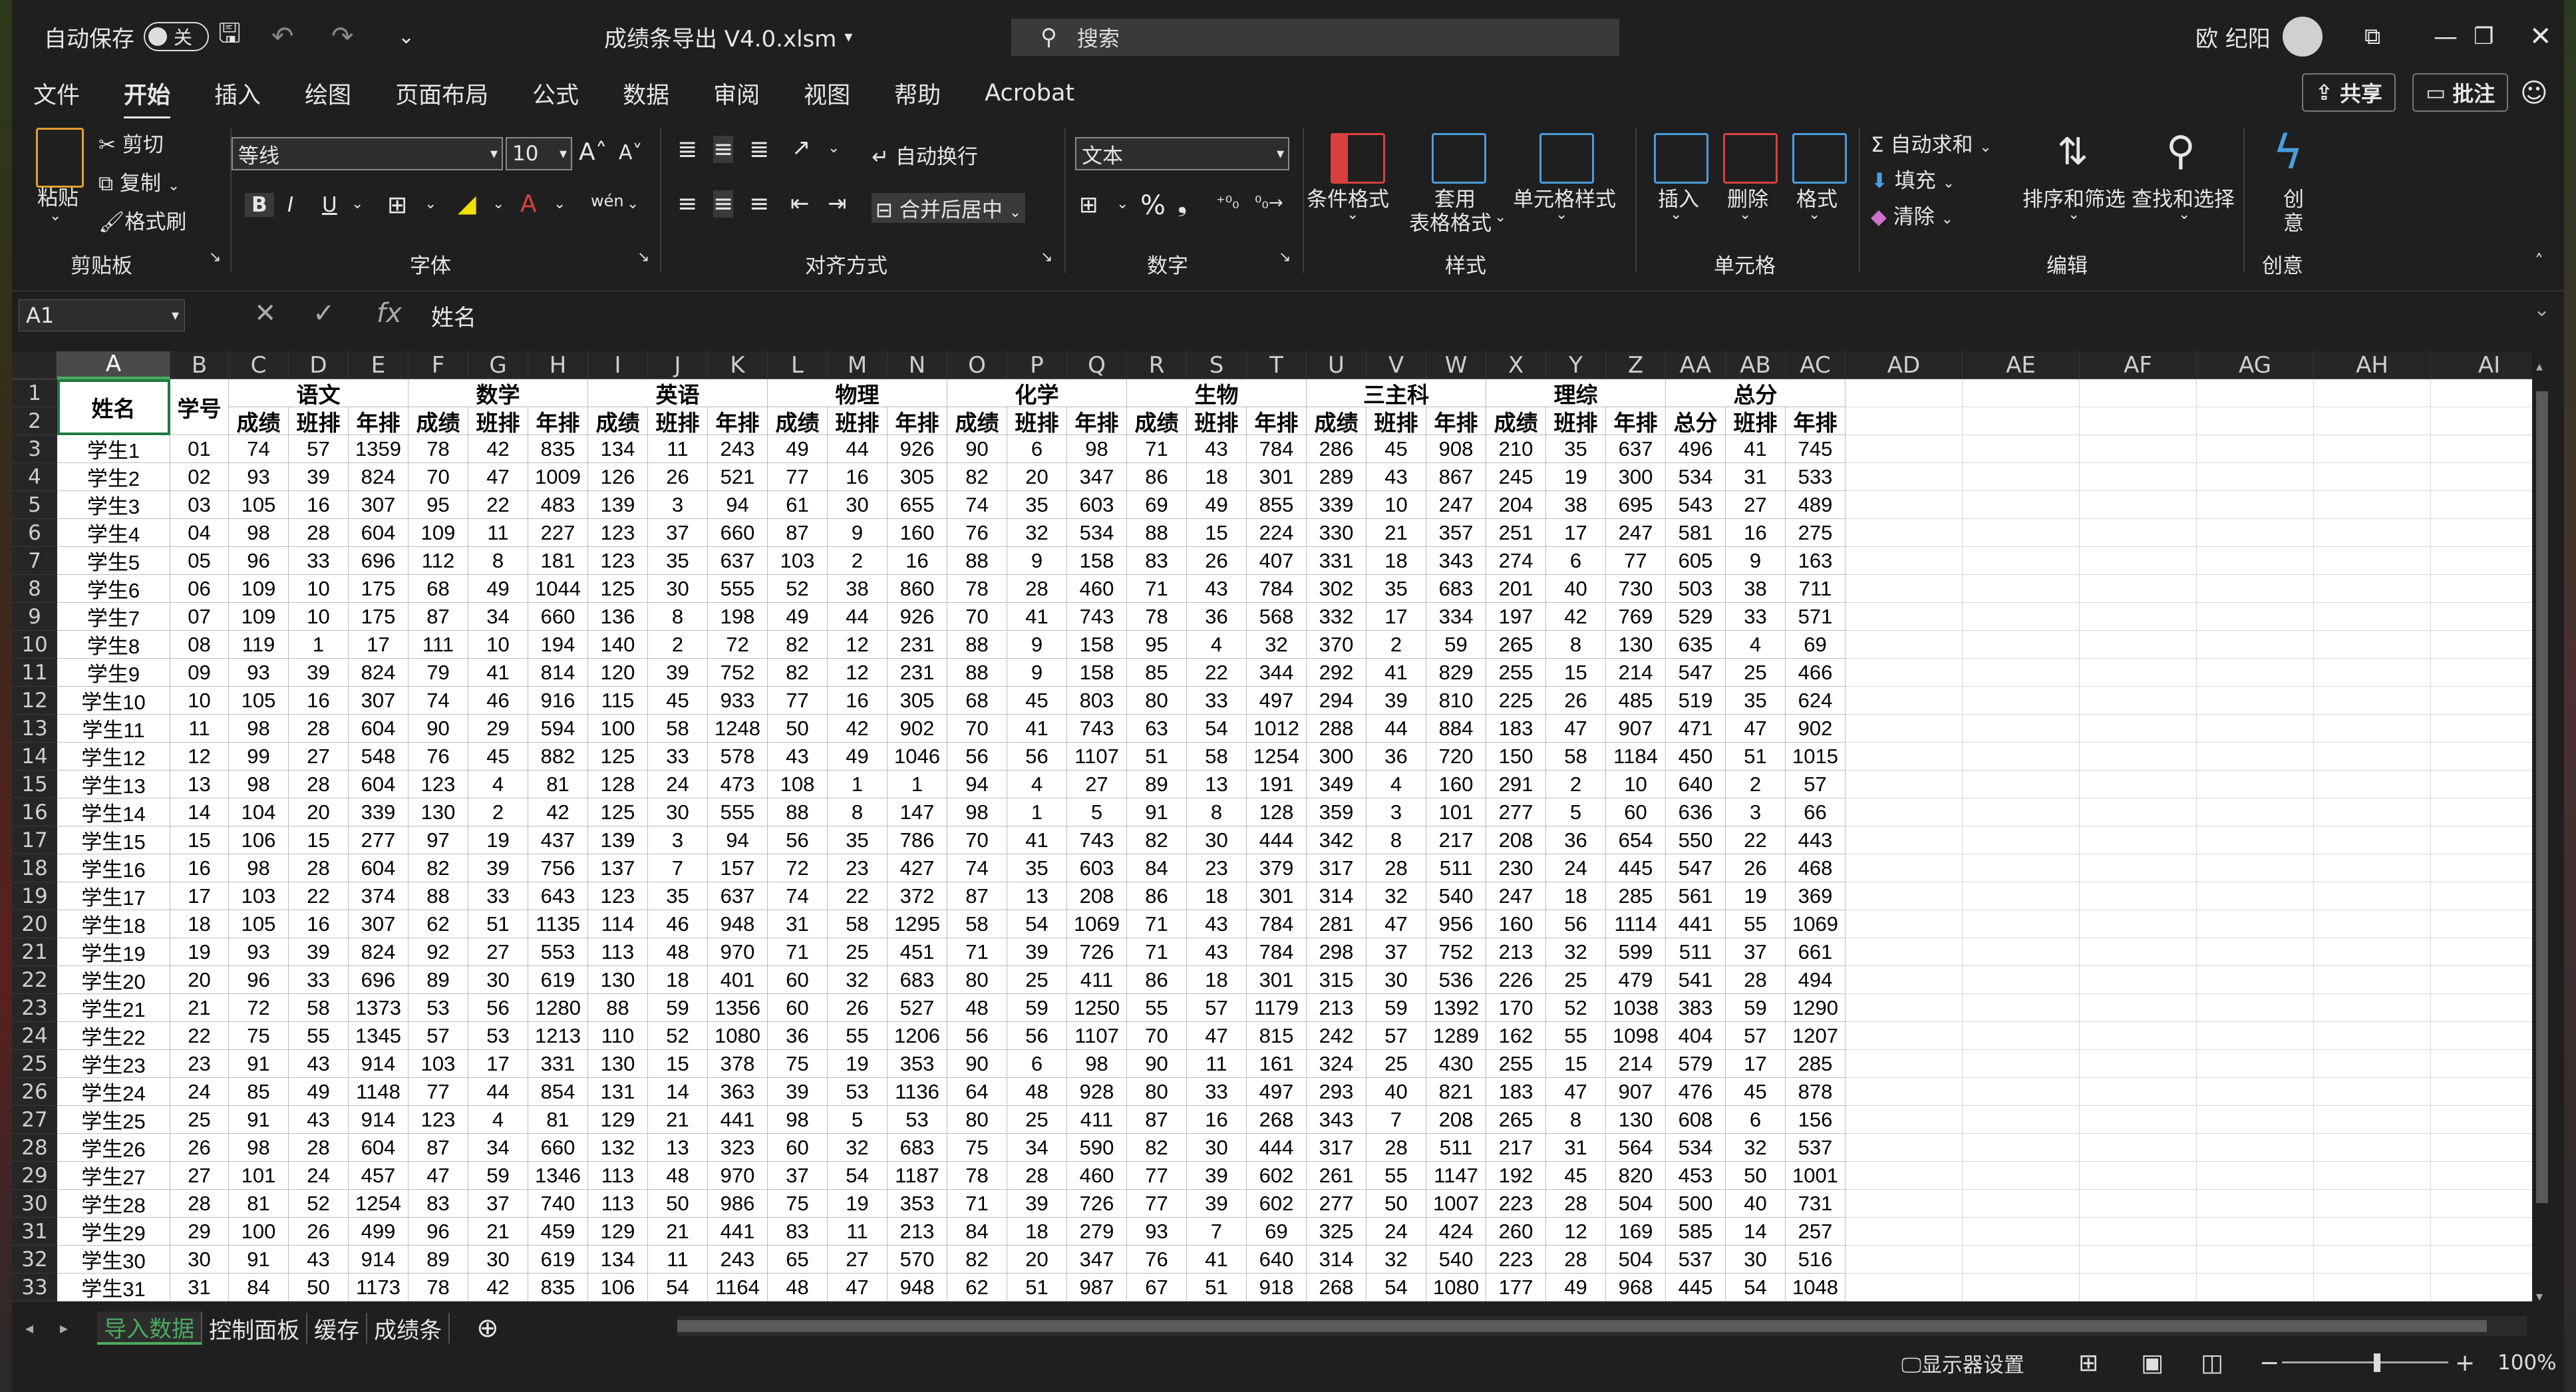 This screenshot has height=1392, width=2576. I want to click on data-cell: 130, so click(1636, 645).